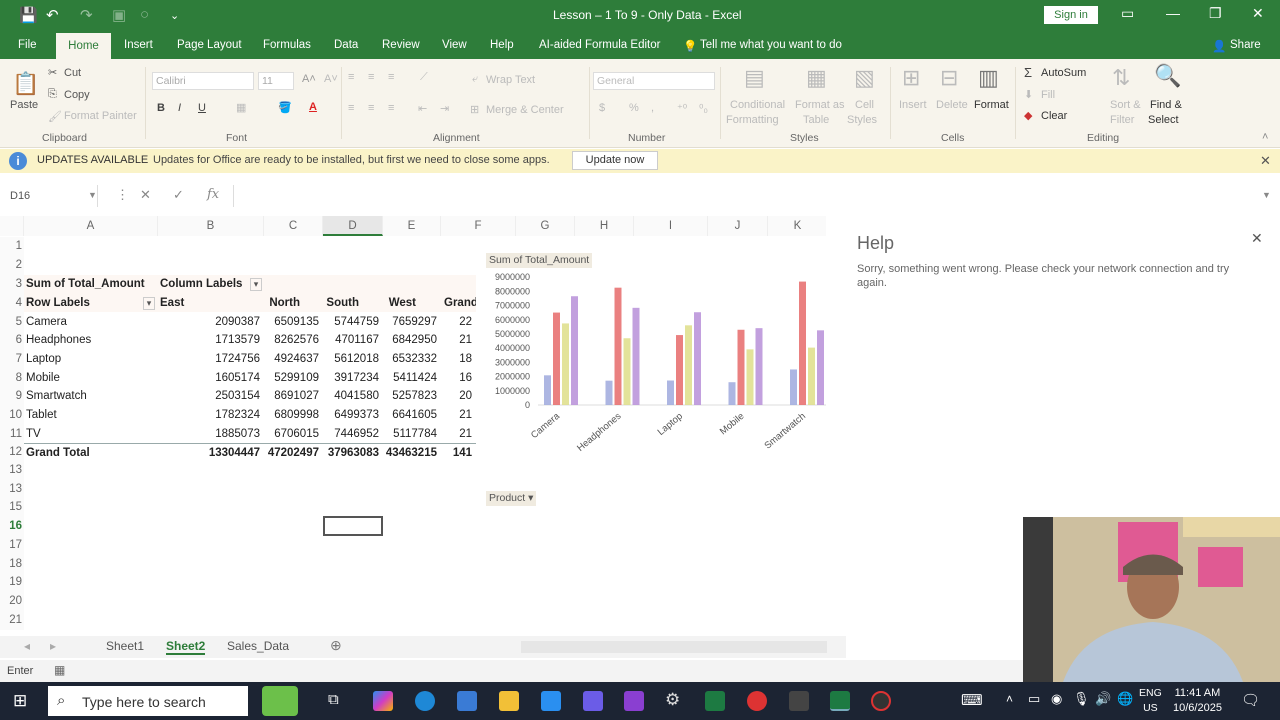 This screenshot has width=1280, height=720. I want to click on autosum-button: AutoSum, so click(1063, 73).